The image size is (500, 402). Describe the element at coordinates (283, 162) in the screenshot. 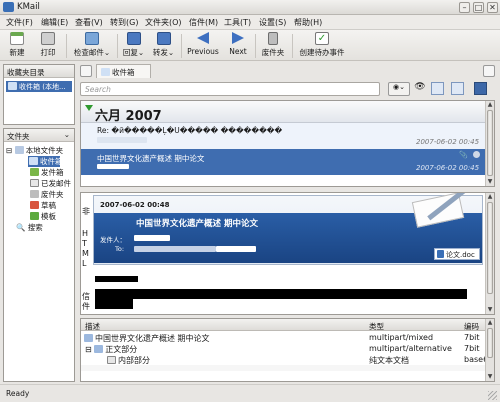

I see `message-row-selected: 中国世界文化遗产概述 期中论文 📎 2007-06-02 00:45` at that location.